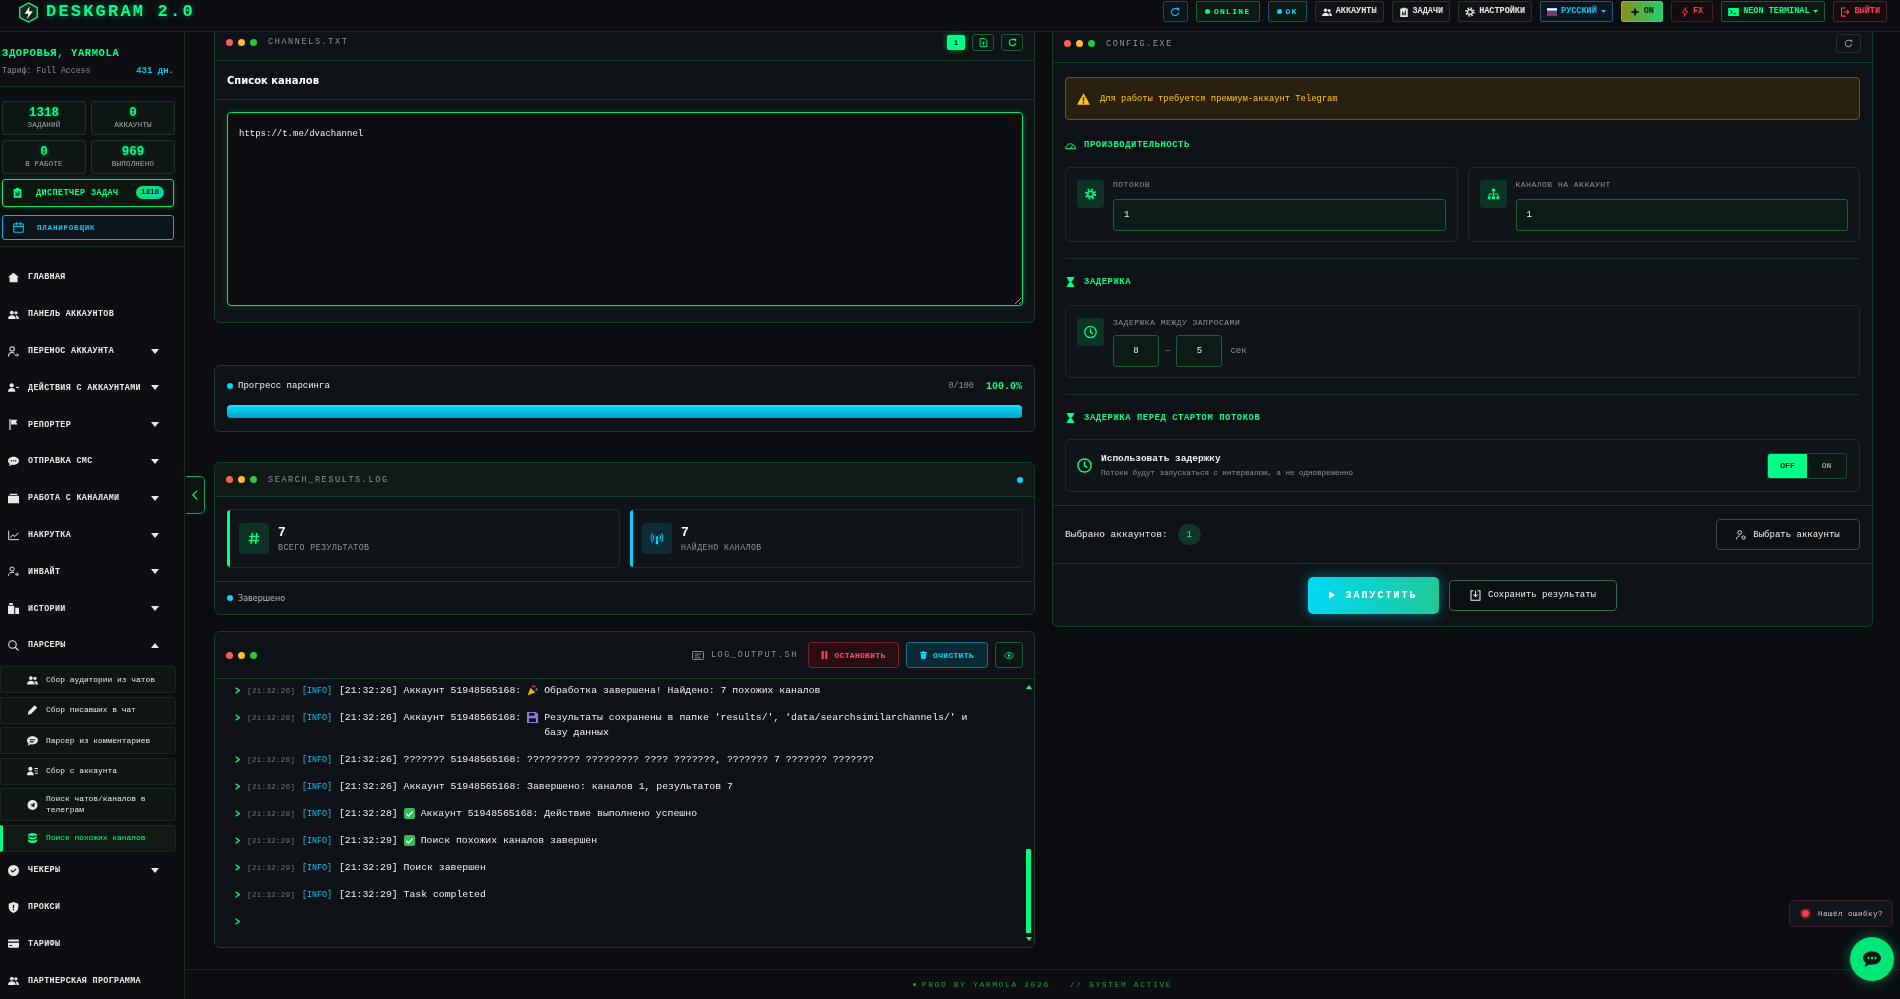 This screenshot has width=1900, height=999. Describe the element at coordinates (1004, 386) in the screenshot. I see `progress-percent: 100.0%` at that location.